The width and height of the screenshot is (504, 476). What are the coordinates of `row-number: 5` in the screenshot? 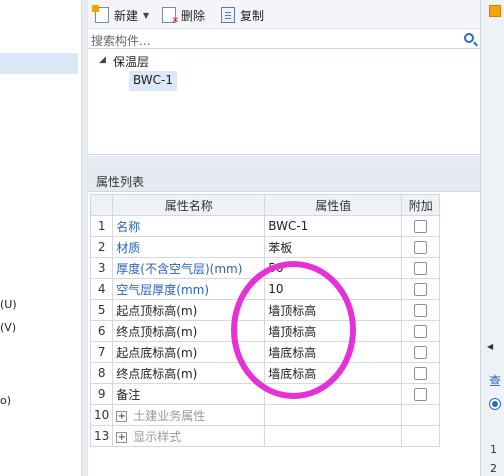 It's located at (101, 310).